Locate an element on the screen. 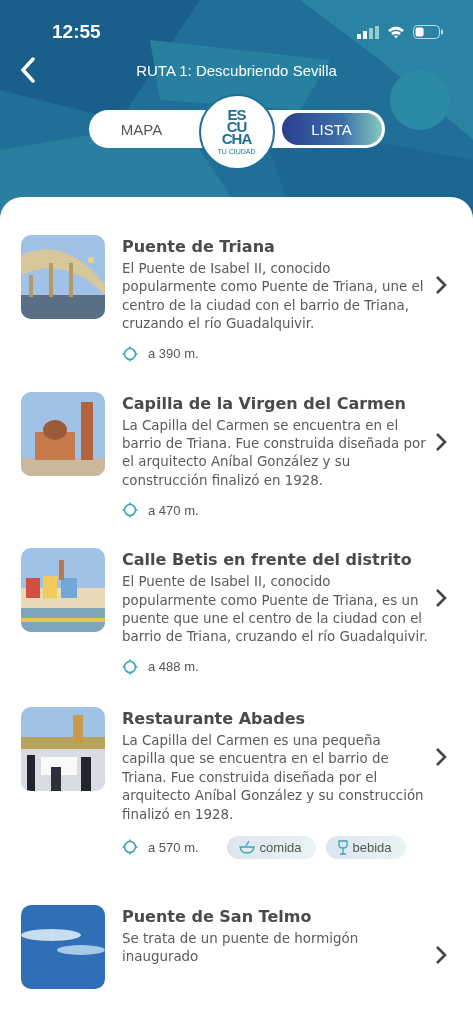 The height and width of the screenshot is (1024, 473). place-title: Puente de Triana is located at coordinates (199, 246).